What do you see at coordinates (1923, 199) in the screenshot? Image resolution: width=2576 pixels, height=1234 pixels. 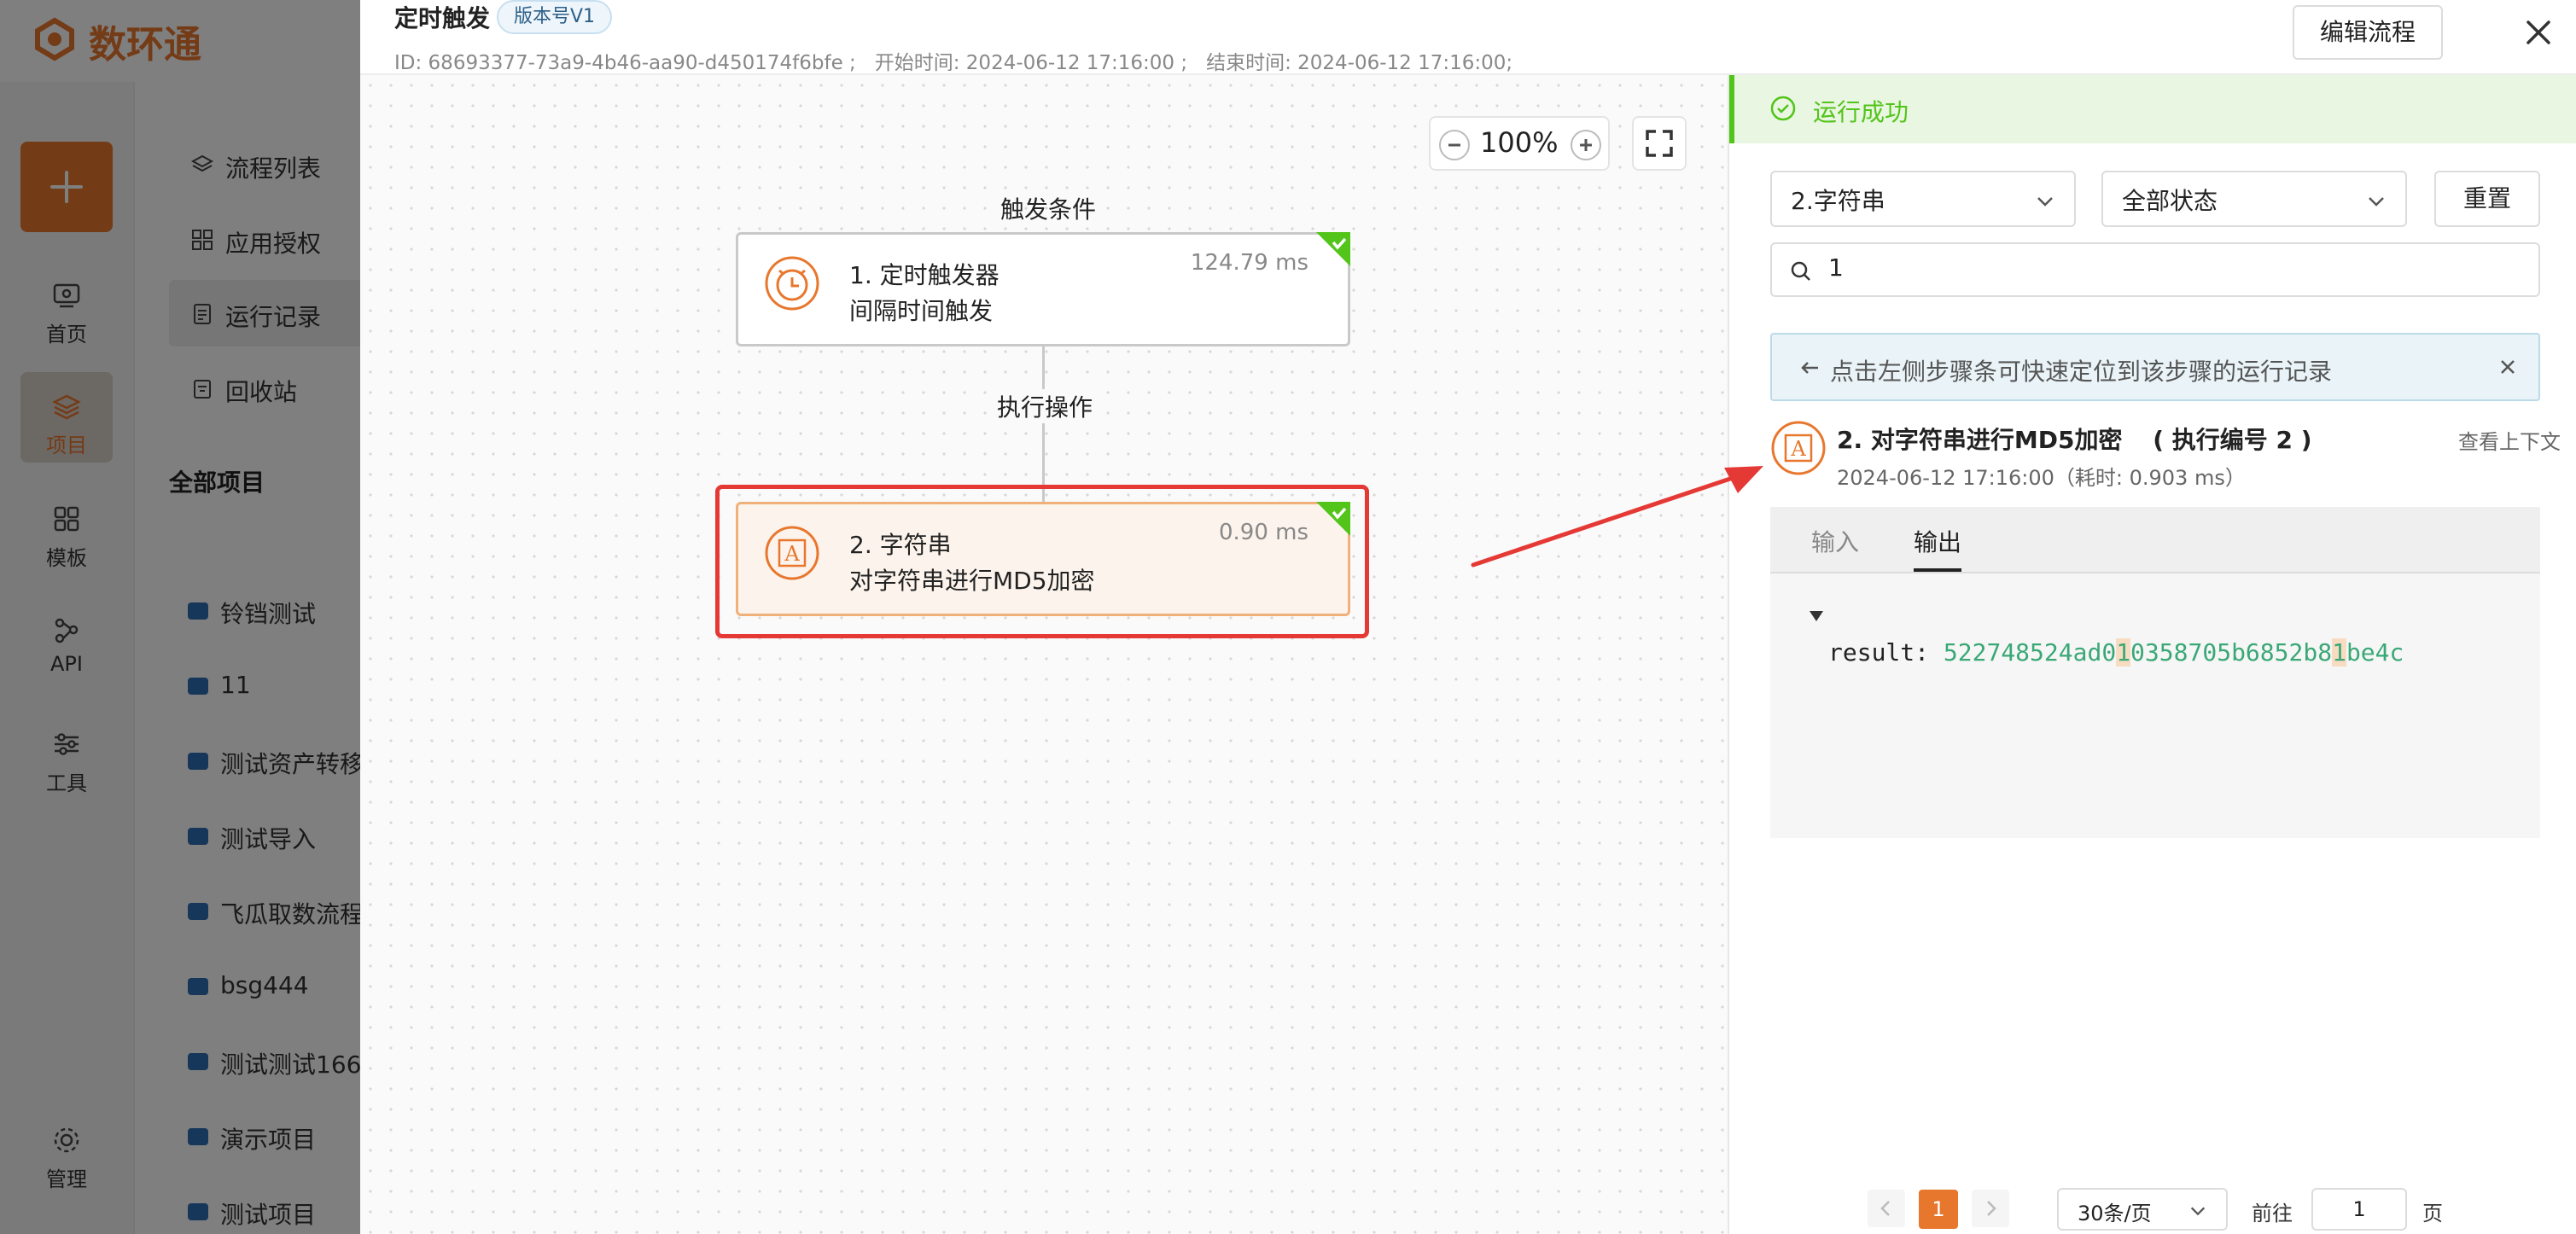 I see `step-filter-select: 2.字符串` at bounding box center [1923, 199].